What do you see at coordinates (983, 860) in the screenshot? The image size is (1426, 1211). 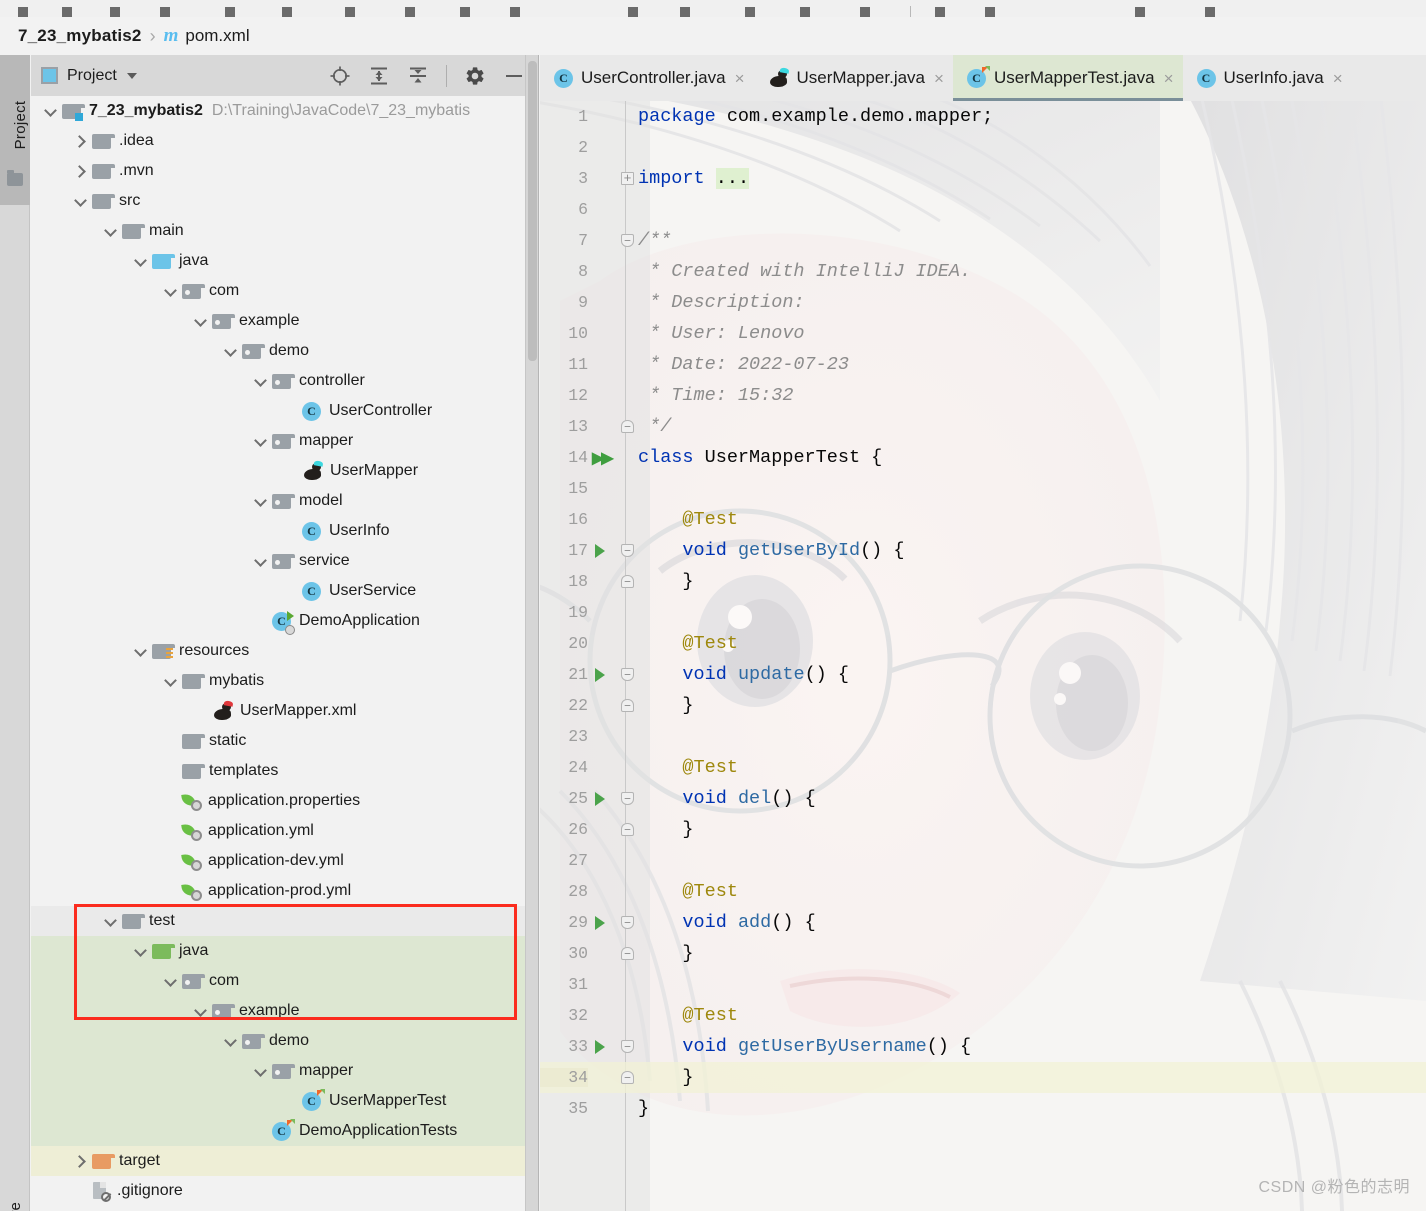 I see `code-line: 27` at bounding box center [983, 860].